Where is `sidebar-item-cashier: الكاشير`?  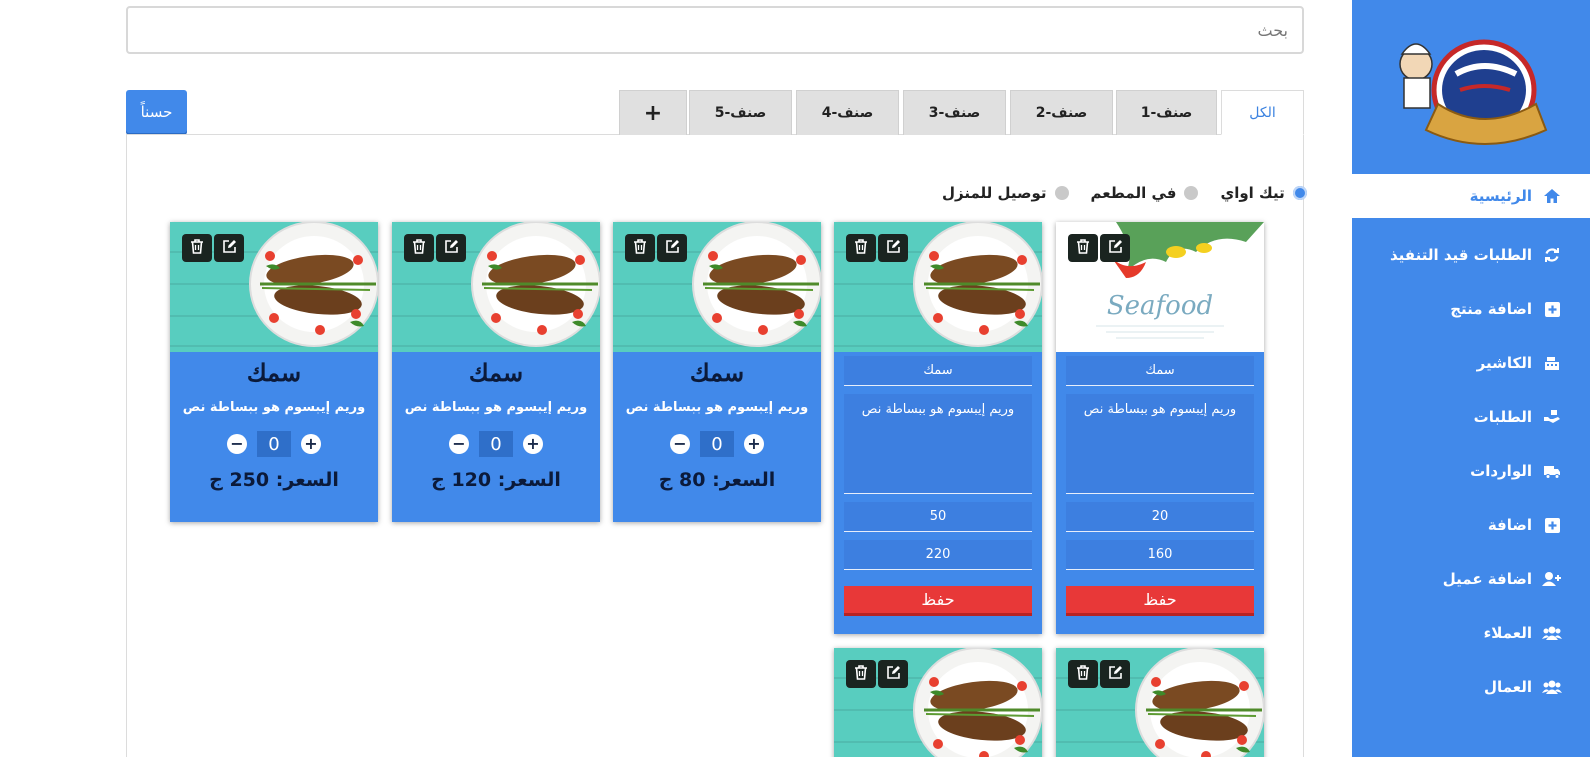
sidebar-item-cashier: الكاشير is located at coordinates (1471, 363).